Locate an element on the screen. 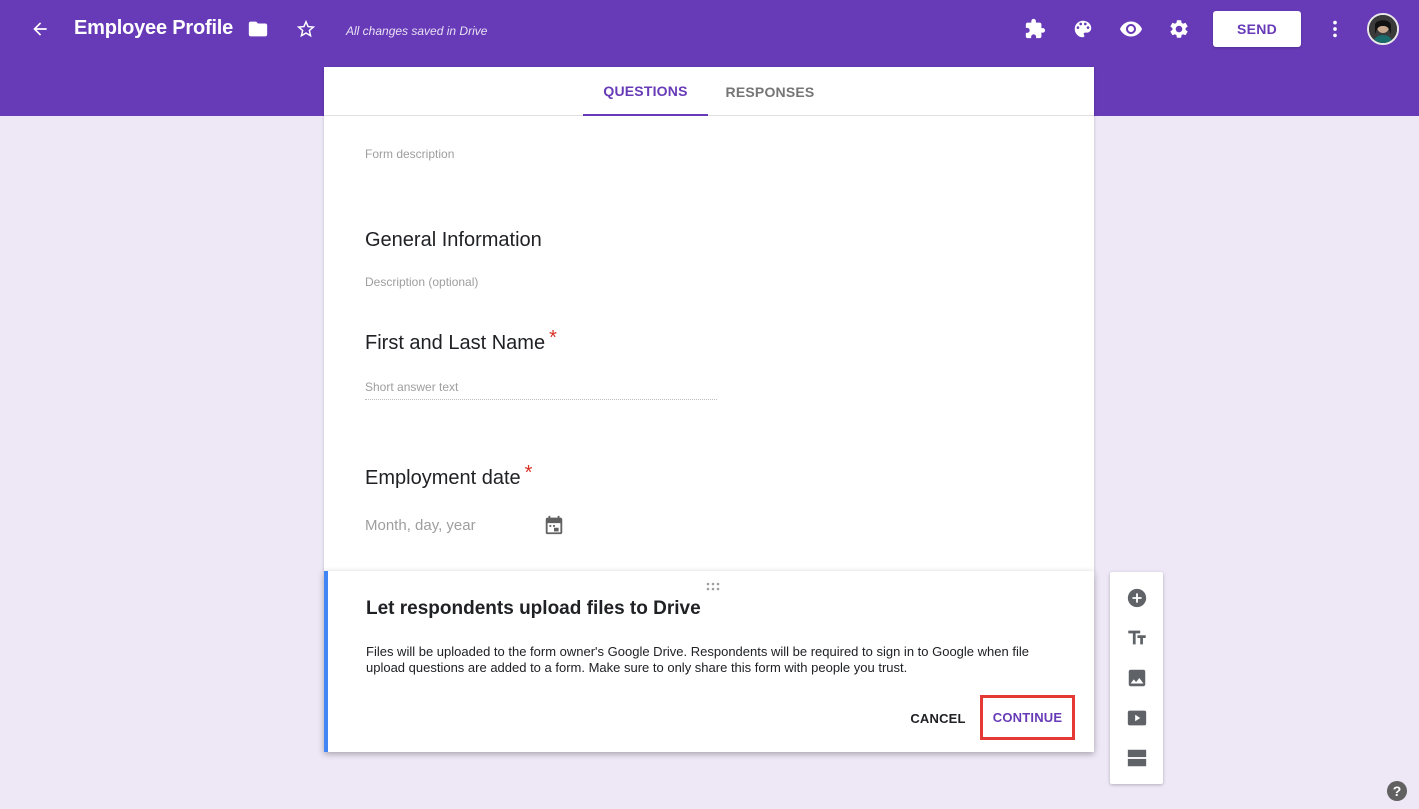  form-description-field: Form description is located at coordinates (409, 154).